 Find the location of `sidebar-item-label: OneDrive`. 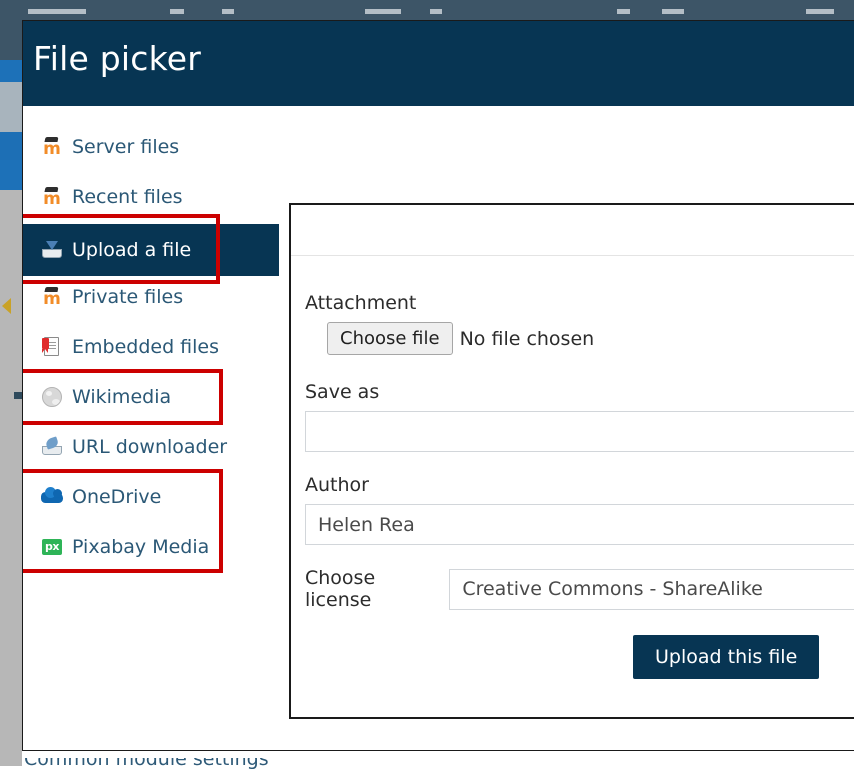

sidebar-item-label: OneDrive is located at coordinates (117, 497).